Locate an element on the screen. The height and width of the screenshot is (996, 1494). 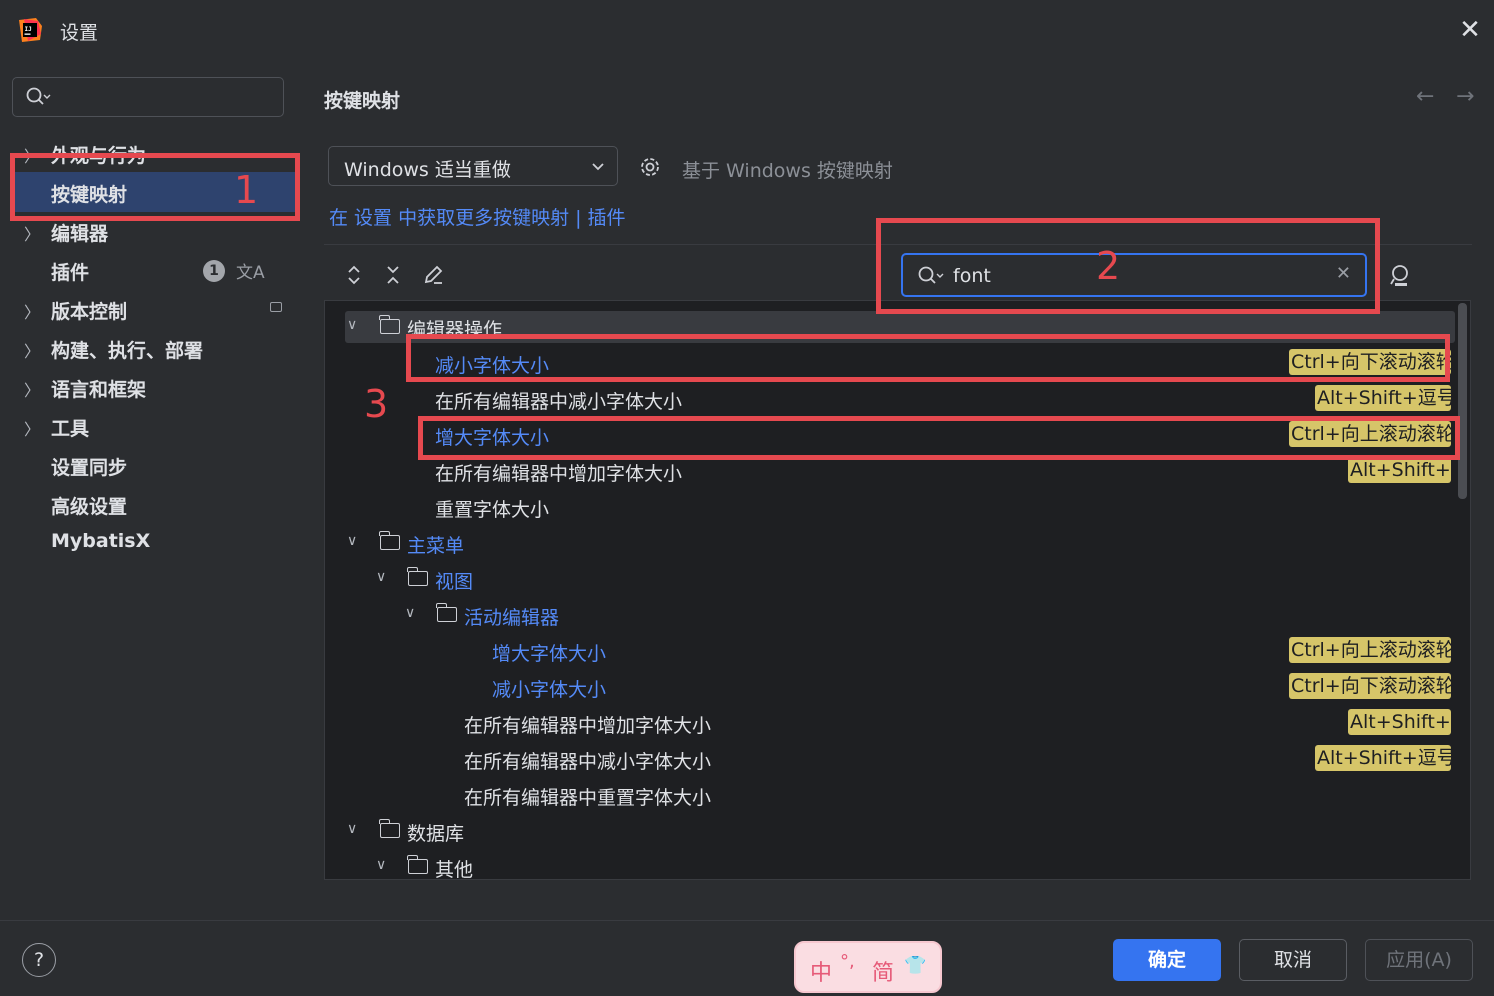
tree-row-label: 视图 is located at coordinates (454, 582).